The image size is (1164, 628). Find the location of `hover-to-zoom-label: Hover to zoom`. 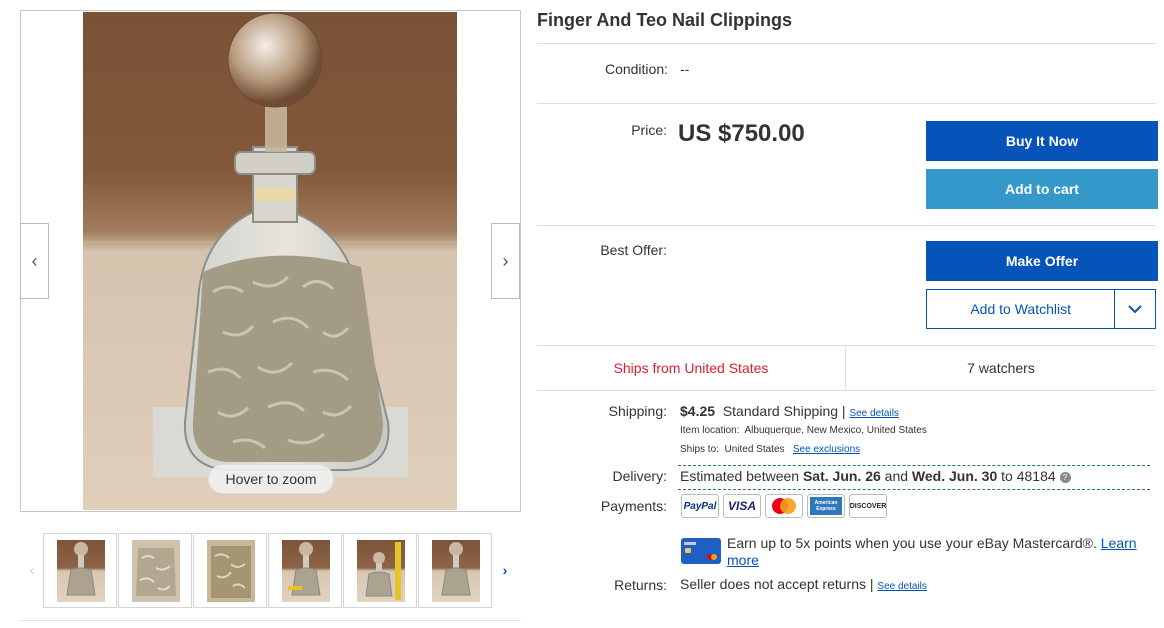

hover-to-zoom-label: Hover to zoom is located at coordinates (271, 479).